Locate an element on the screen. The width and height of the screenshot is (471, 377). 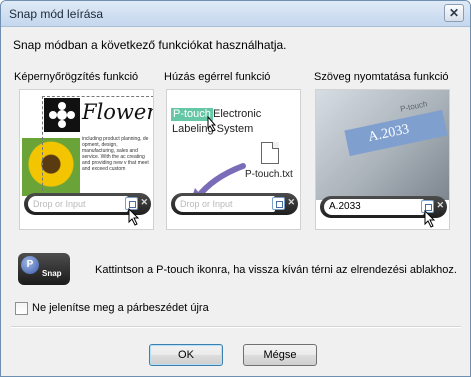
capture-guide-vertical is located at coordinates (42, 146).